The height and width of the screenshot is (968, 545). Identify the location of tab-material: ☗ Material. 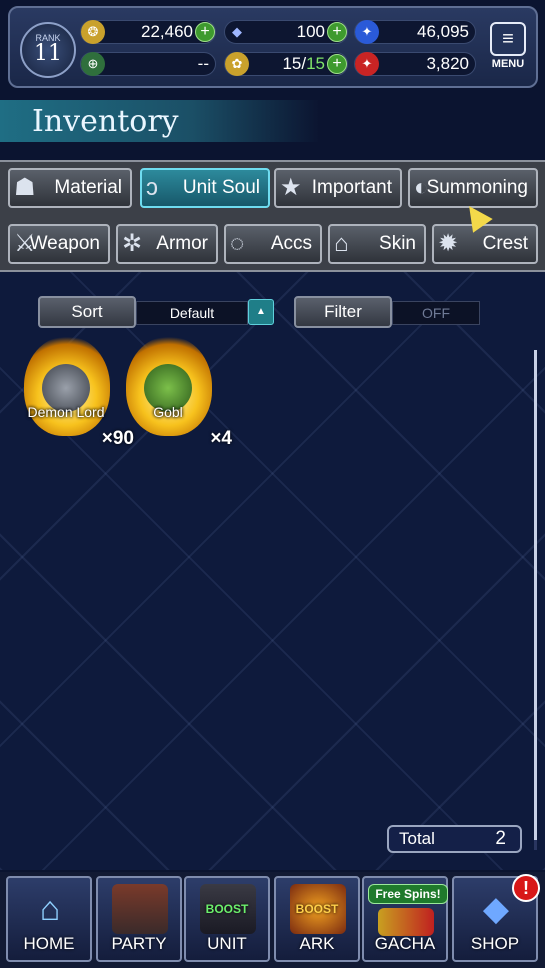
(70, 188).